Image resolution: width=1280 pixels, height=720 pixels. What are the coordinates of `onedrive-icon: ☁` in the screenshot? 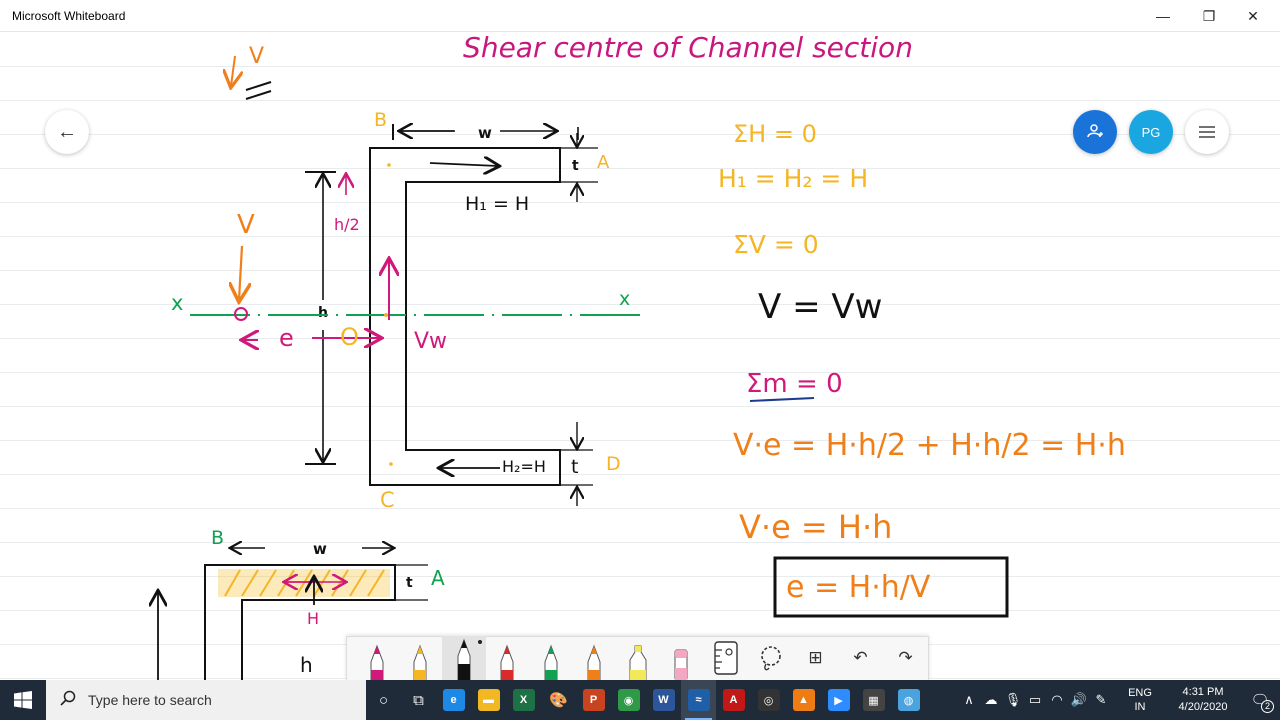 It's located at (991, 700).